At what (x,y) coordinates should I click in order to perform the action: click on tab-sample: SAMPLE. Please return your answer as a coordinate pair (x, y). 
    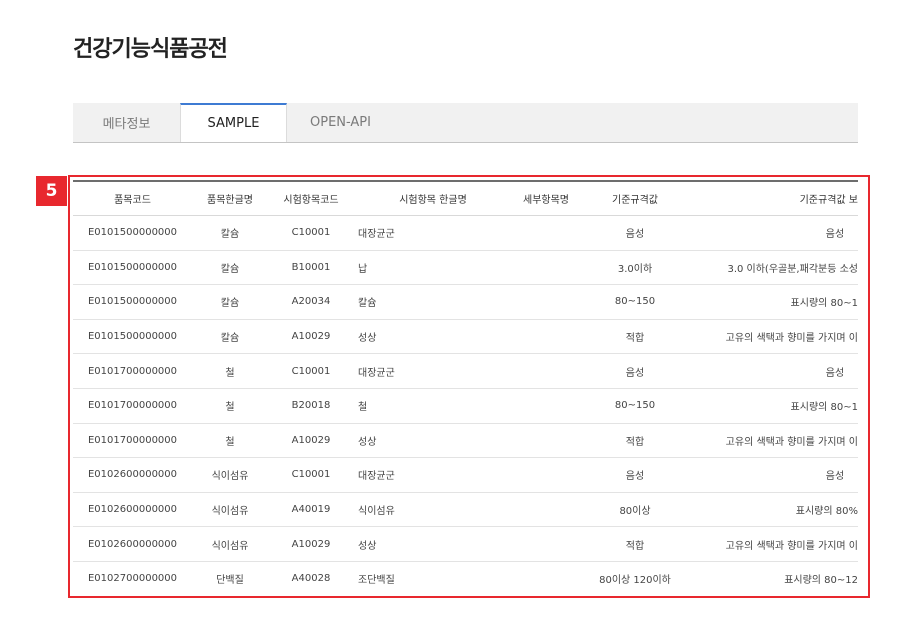
    Looking at the image, I should click on (233, 122).